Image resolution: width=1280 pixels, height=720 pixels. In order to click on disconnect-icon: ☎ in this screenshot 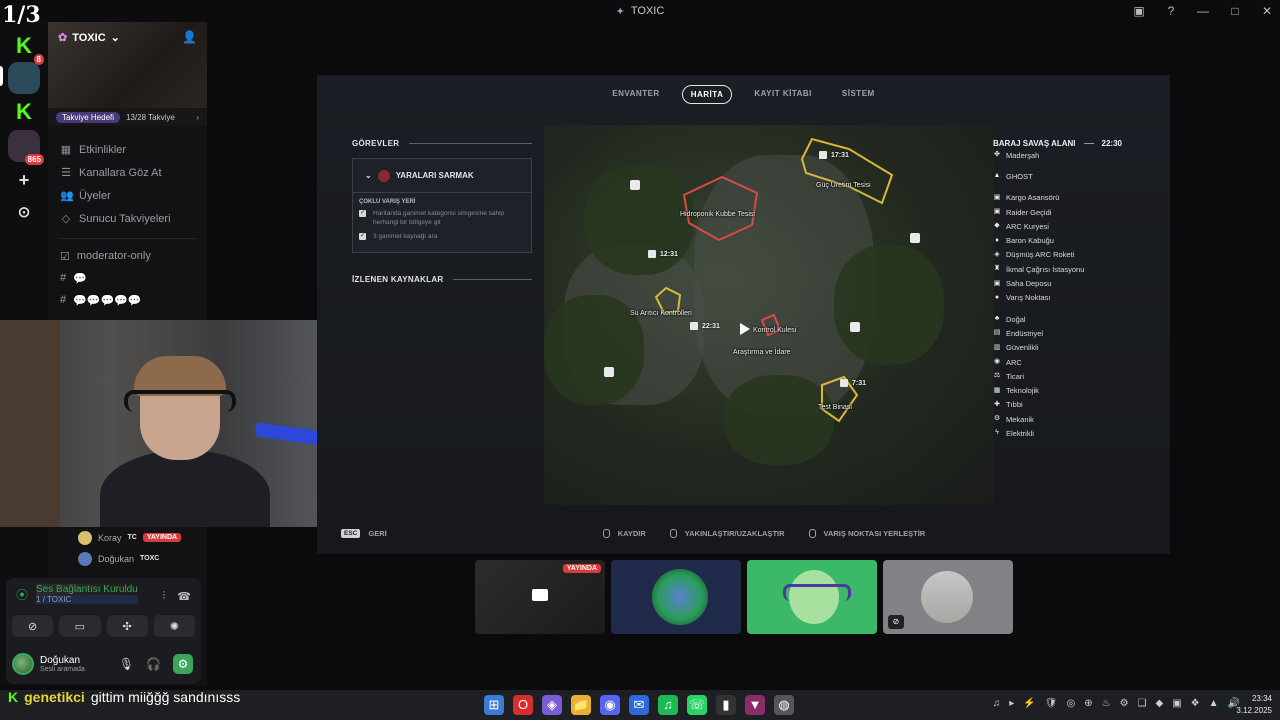, I will do `click(184, 596)`.